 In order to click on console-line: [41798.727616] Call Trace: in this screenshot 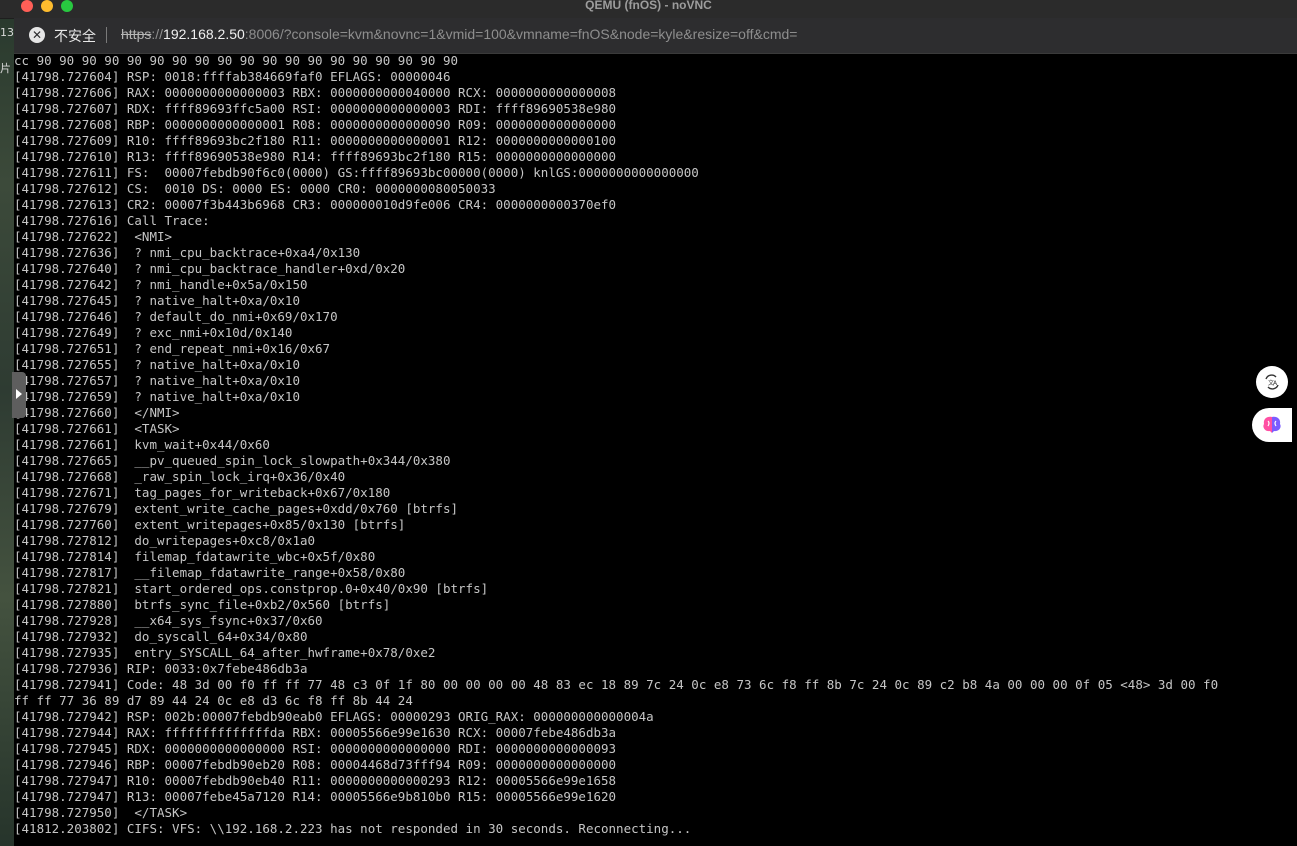, I will do `click(112, 220)`.